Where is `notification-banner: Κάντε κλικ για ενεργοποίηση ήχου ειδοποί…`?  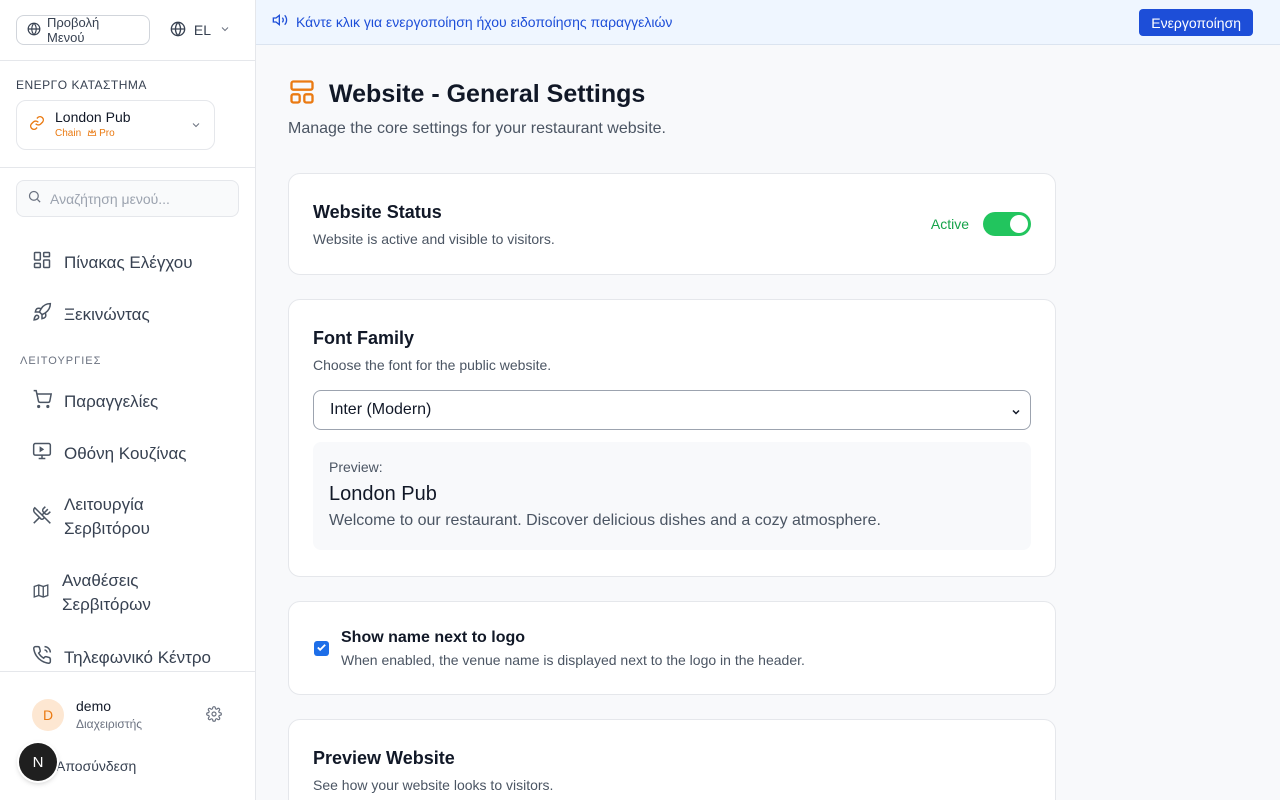 notification-banner: Κάντε κλικ για ενεργοποίηση ήχου ειδοποί… is located at coordinates (768, 22).